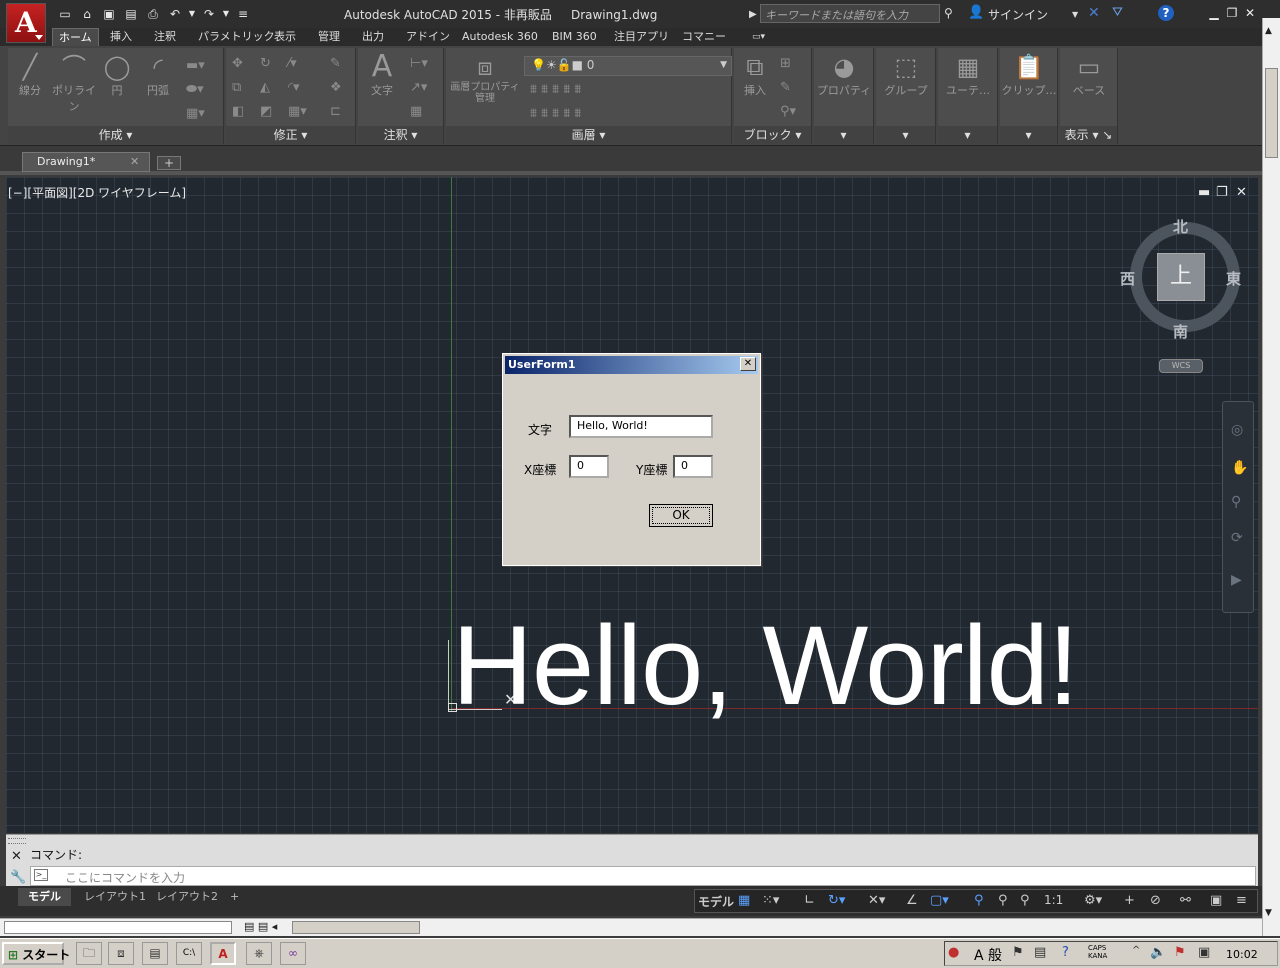  Describe the element at coordinates (641, 37) in the screenshot. I see `tab-featured-apps: 注目アプリ` at that location.